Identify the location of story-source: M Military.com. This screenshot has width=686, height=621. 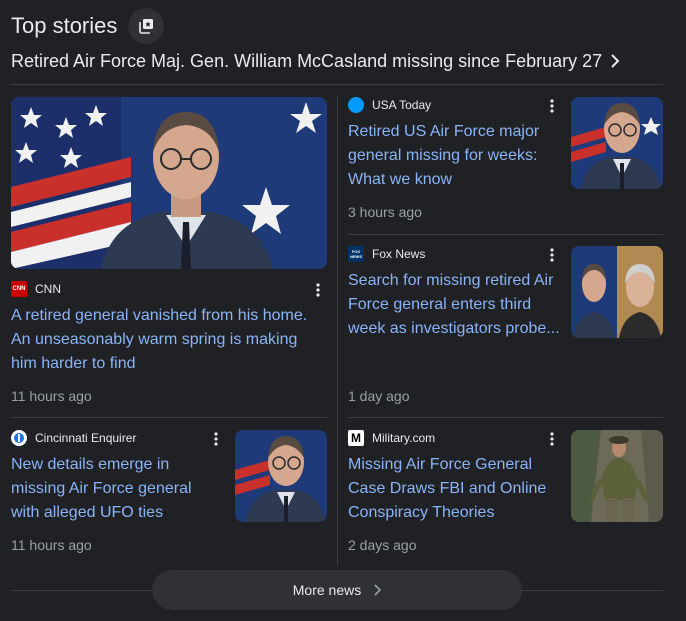
(391, 438).